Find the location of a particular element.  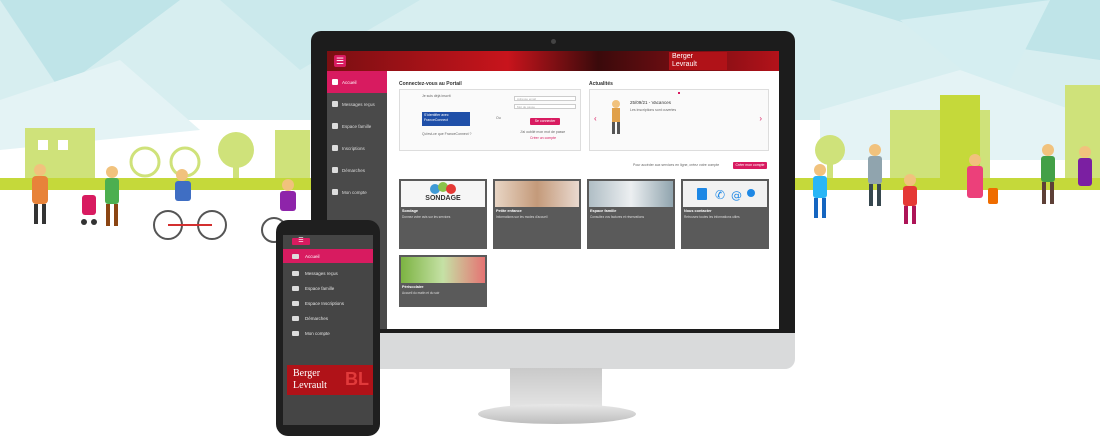

sidebar-item-label: Démarches is located at coordinates (354, 170).